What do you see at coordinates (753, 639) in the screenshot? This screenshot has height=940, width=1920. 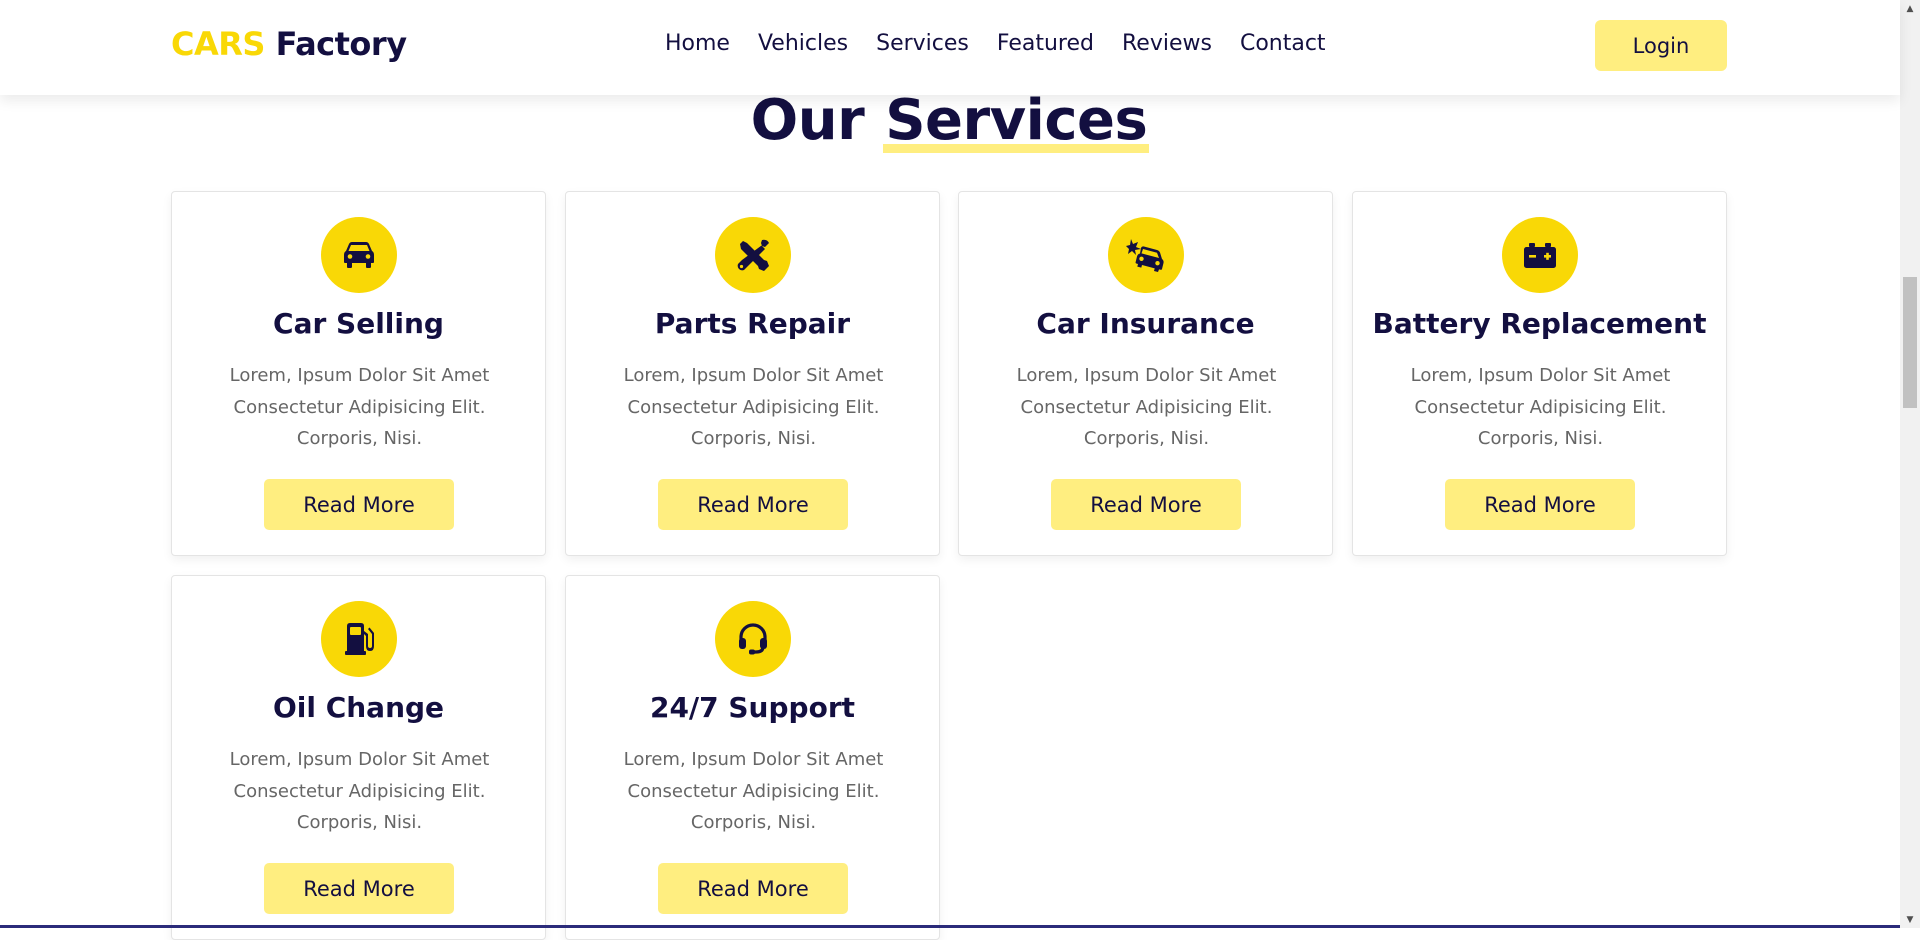 I see `headset-icon` at bounding box center [753, 639].